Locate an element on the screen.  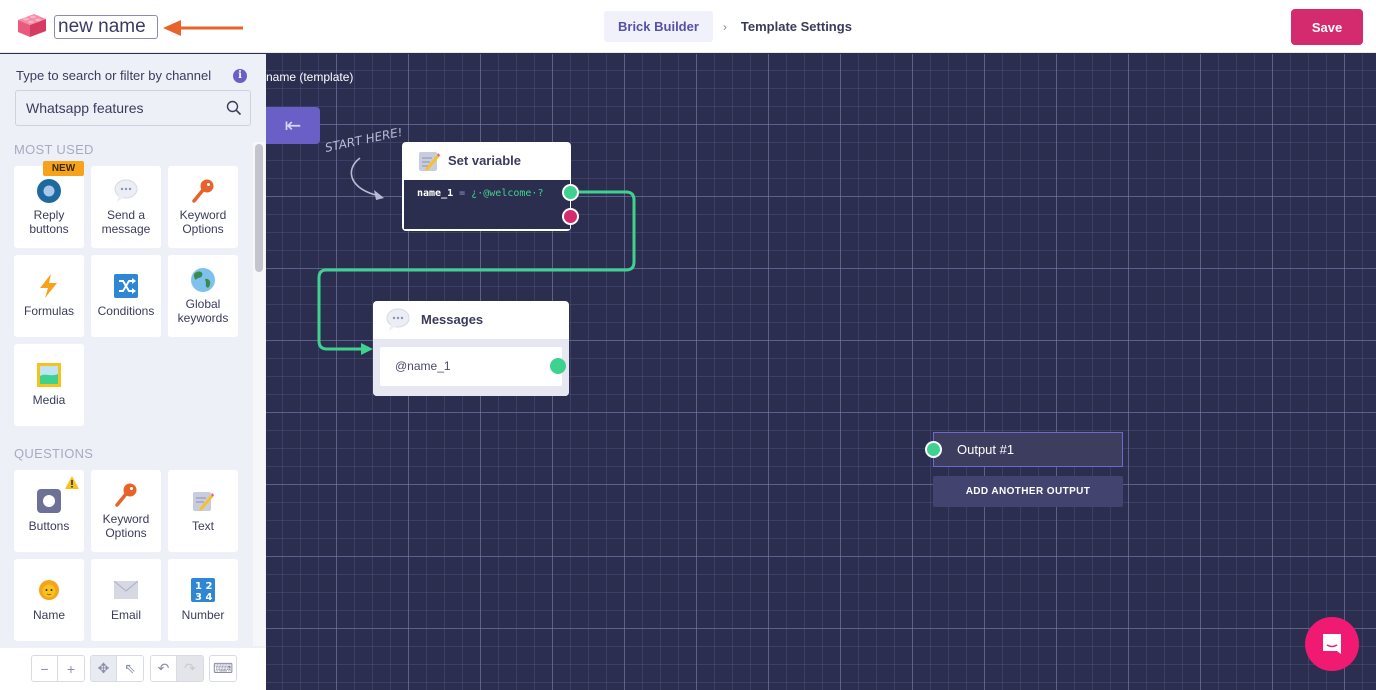
select-tool-button: ⇖ is located at coordinates (130, 668).